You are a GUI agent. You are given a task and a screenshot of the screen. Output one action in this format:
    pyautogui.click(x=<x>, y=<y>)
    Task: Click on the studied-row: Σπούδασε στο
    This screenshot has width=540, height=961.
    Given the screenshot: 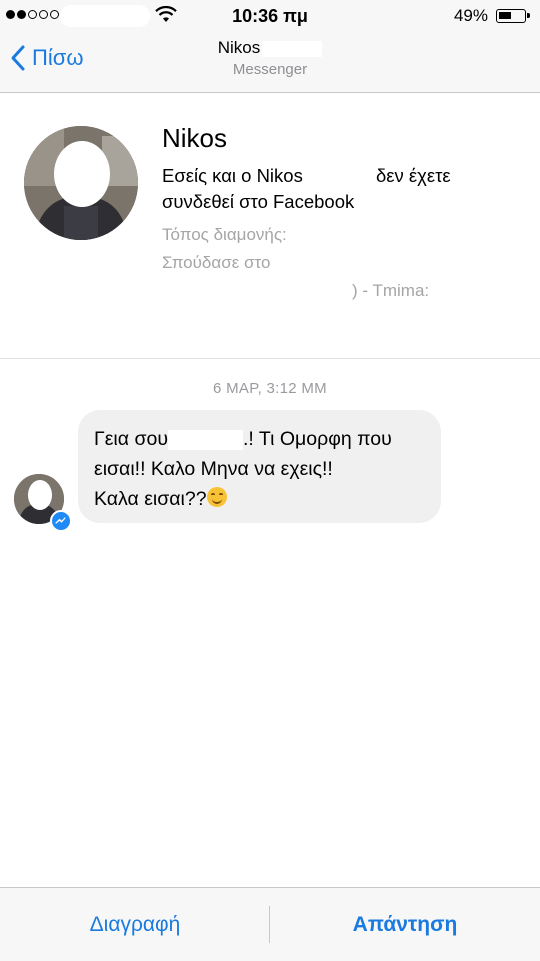 What is the action you would take?
    pyautogui.click(x=284, y=263)
    